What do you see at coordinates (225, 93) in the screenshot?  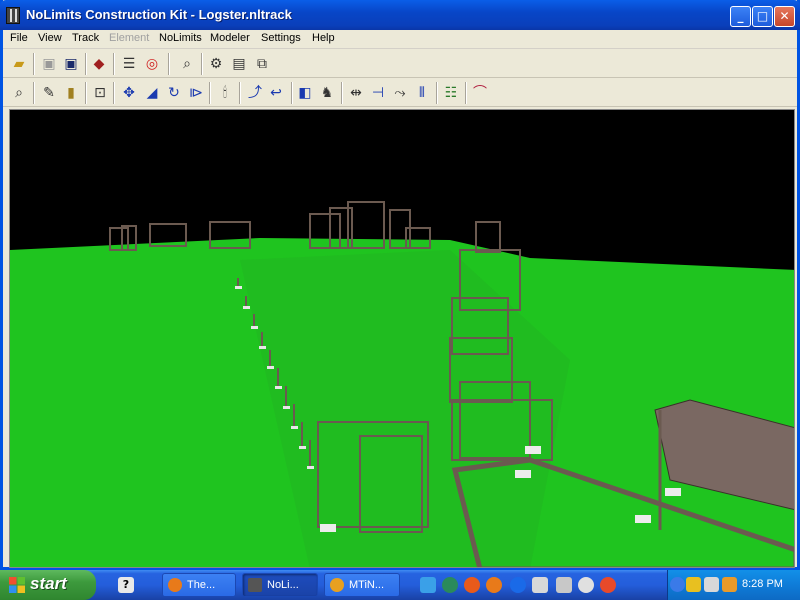 I see `torch-icon: 🕯` at bounding box center [225, 93].